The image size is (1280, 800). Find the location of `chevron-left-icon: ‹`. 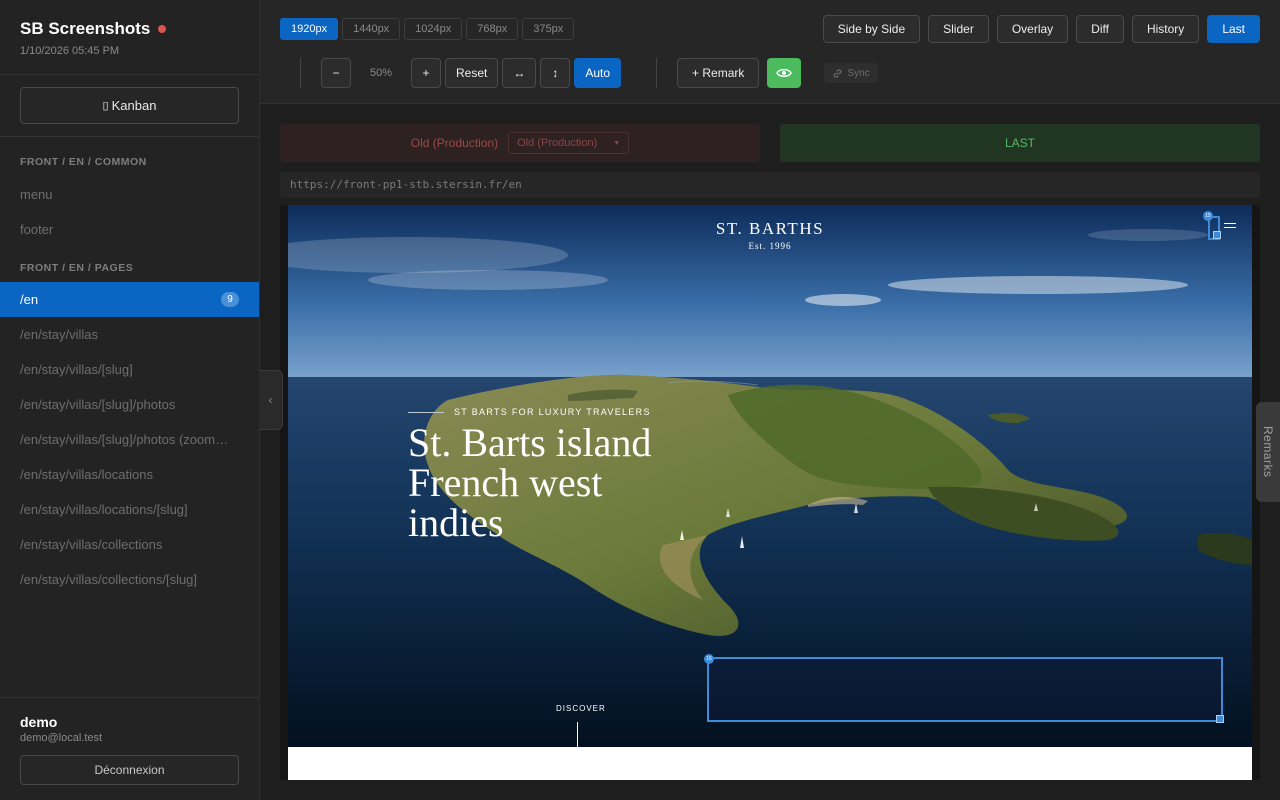

chevron-left-icon: ‹ is located at coordinates (270, 400).